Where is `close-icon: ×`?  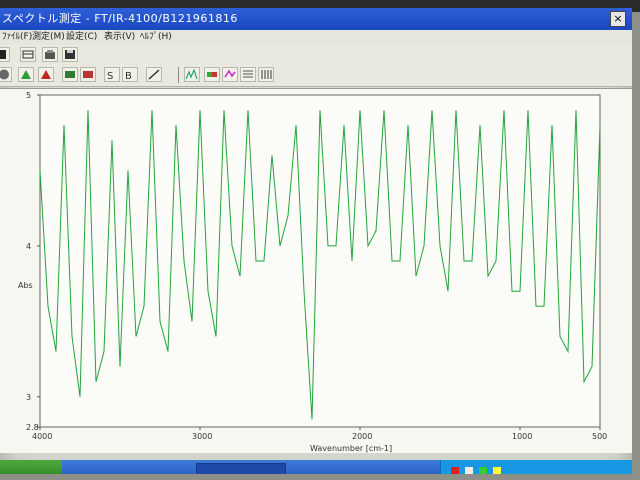
close-icon: × is located at coordinates (618, 19).